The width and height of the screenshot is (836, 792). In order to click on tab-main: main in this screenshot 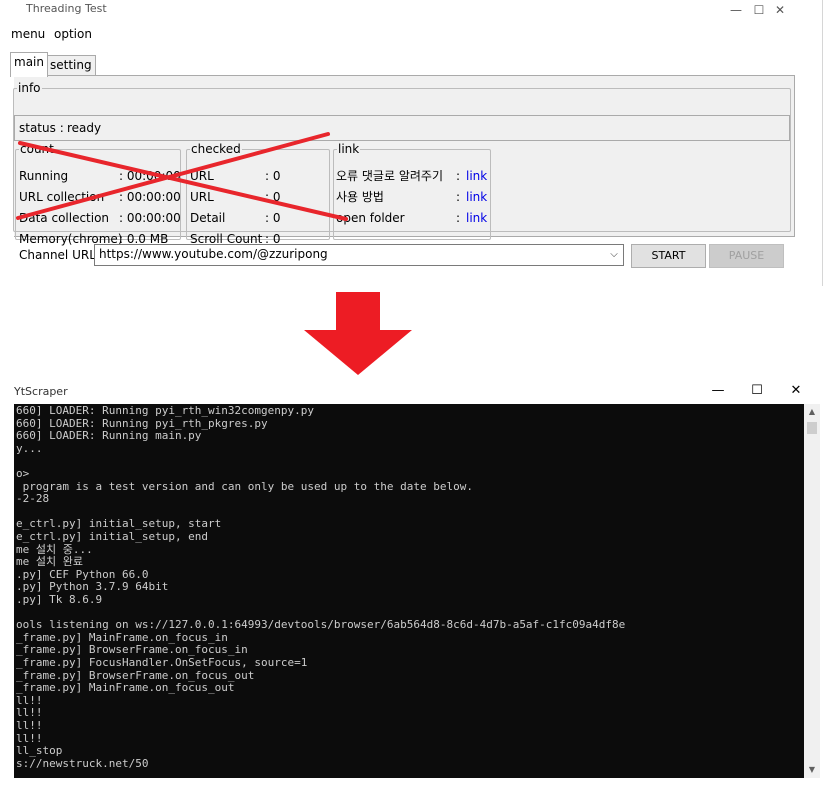, I will do `click(29, 64)`.